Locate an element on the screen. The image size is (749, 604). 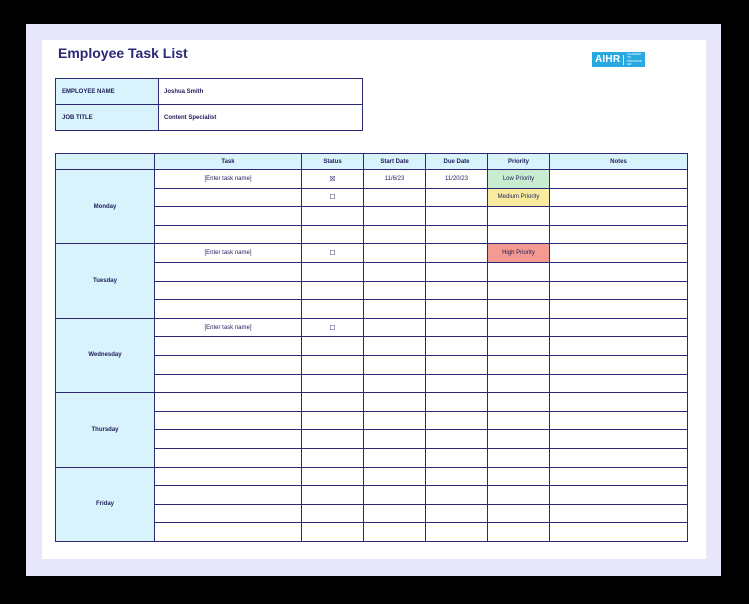
status-checkbox-checked: ☒ is located at coordinates (332, 179).